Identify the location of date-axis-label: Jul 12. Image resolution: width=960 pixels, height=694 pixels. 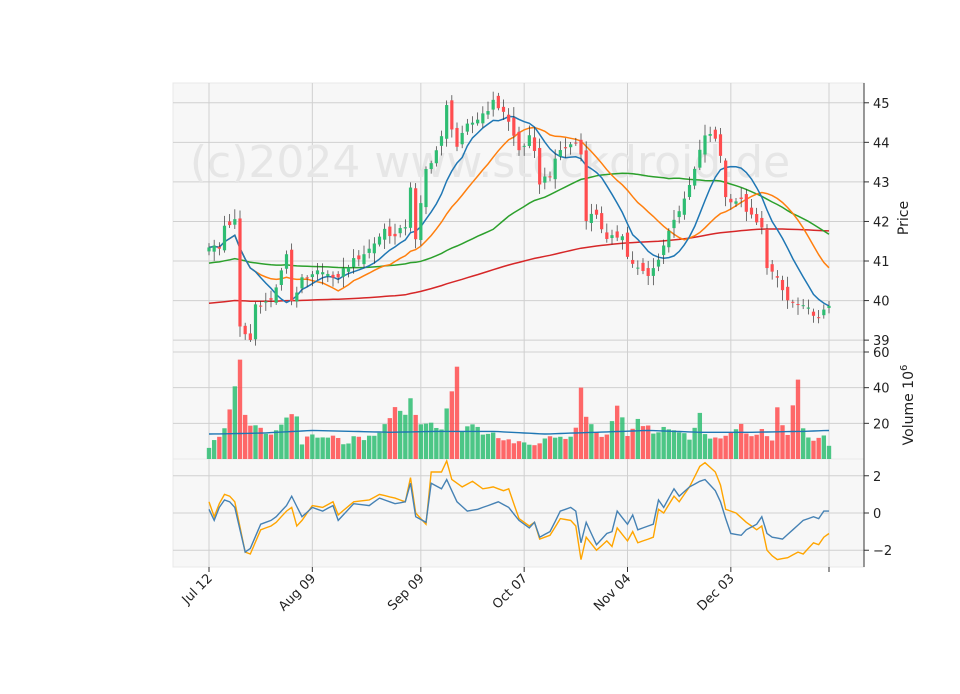
(197, 589).